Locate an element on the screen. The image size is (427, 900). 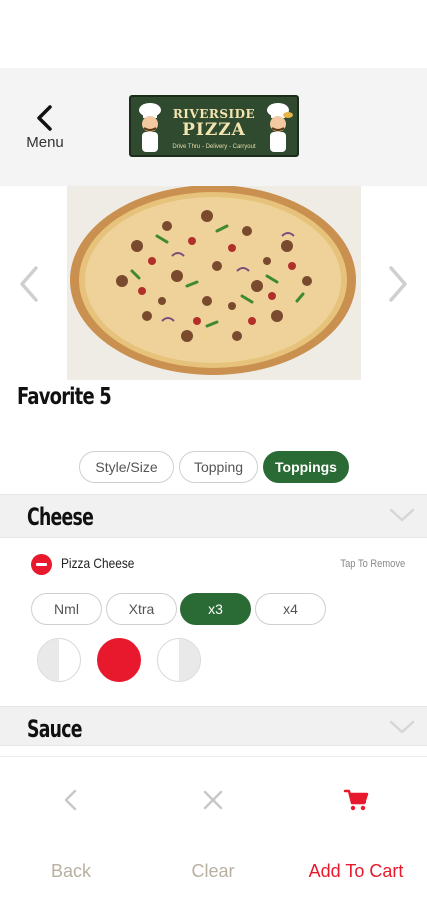
close-icon is located at coordinates (213, 800).